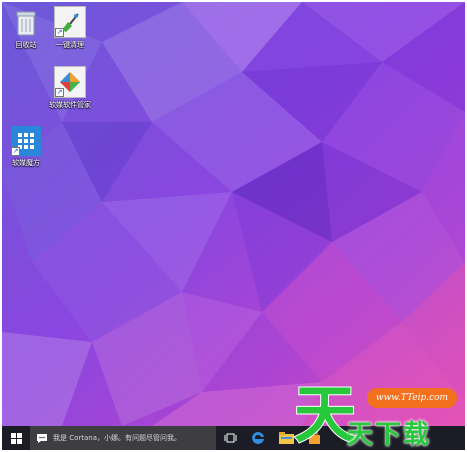  What do you see at coordinates (117, 438) in the screenshot?
I see `search-placeholder: 我是 Cortana，小娜。有问题尽管问我。` at bounding box center [117, 438].